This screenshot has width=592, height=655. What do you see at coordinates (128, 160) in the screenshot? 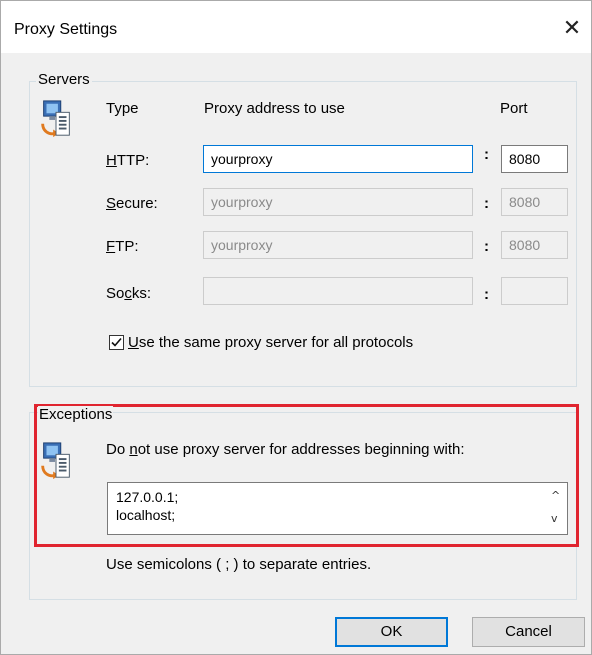
I see `http-label: HTTP:` at bounding box center [128, 160].